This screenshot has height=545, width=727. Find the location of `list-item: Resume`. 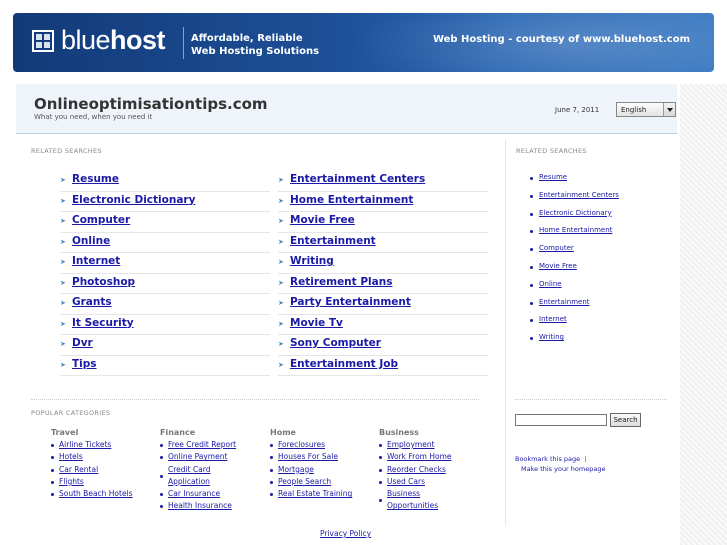

list-item: Resume is located at coordinates (574, 182).